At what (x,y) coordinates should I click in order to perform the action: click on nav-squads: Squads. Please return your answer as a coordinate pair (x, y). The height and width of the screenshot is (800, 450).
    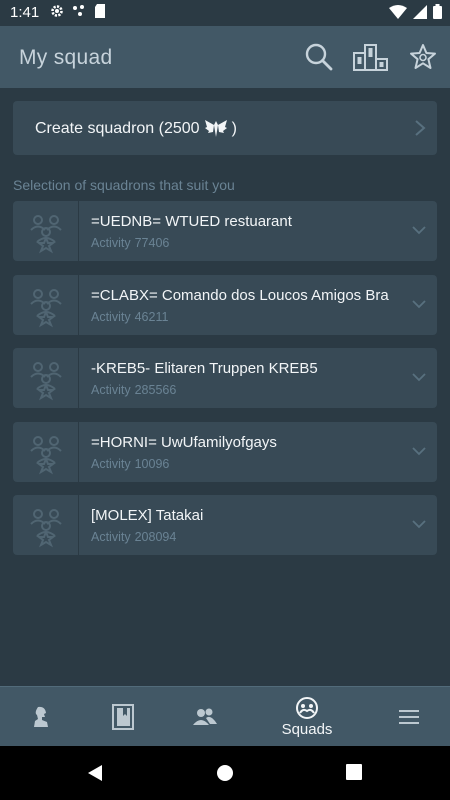
    Looking at the image, I should click on (307, 717).